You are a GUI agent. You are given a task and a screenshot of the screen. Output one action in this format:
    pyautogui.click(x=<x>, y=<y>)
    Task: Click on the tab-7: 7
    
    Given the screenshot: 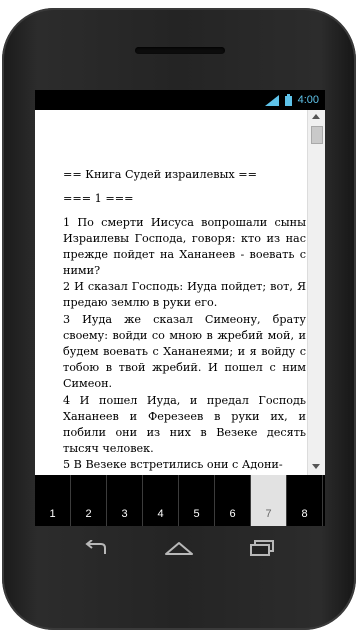 What is the action you would take?
    pyautogui.click(x=269, y=500)
    